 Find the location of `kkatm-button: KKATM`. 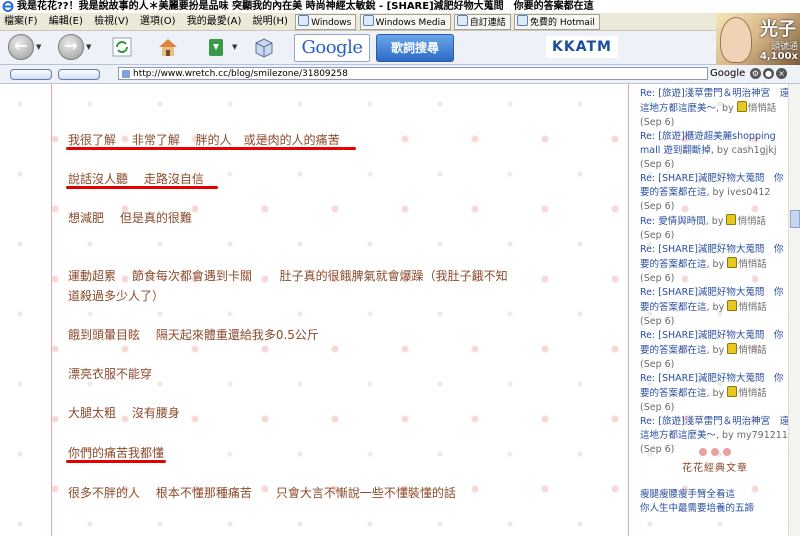

kkatm-button: KKATM is located at coordinates (582, 47).